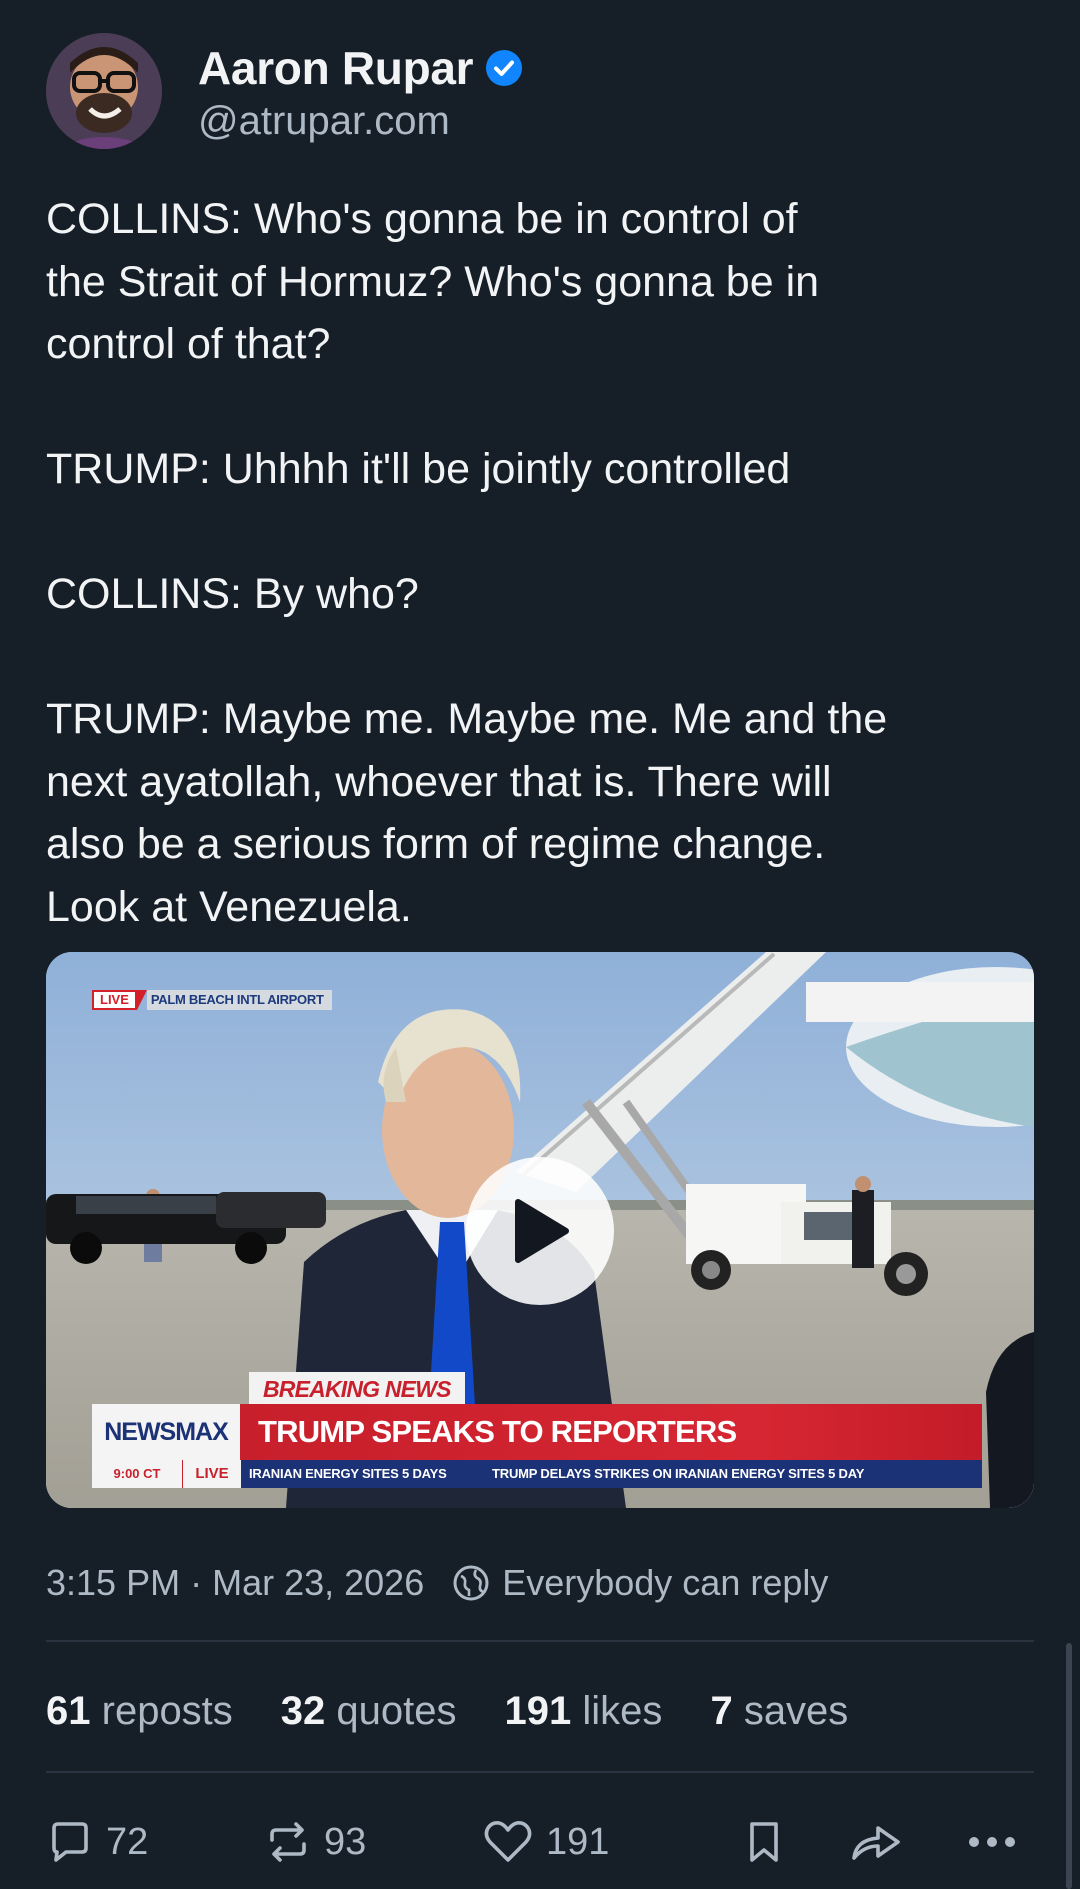 The width and height of the screenshot is (1080, 1889). I want to click on quotes-label: quotes, so click(396, 1710).